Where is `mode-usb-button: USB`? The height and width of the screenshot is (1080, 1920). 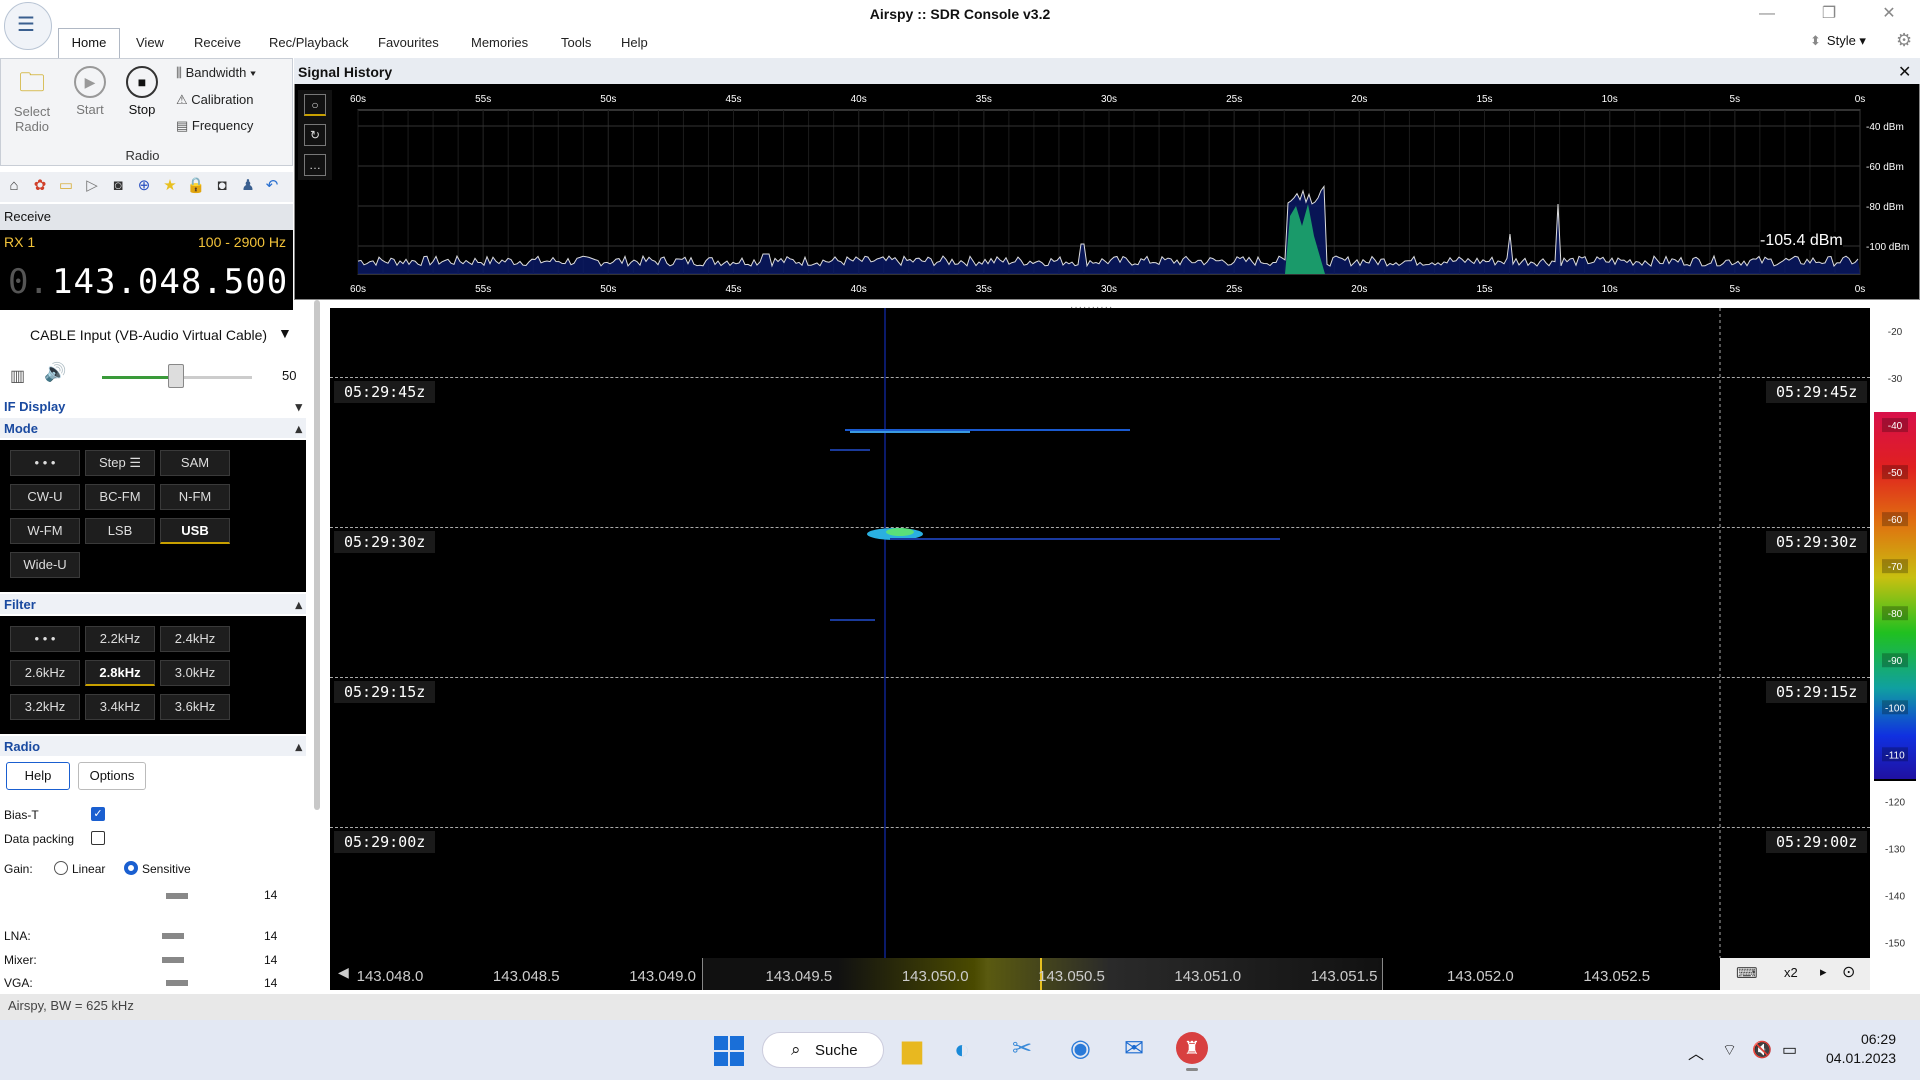
mode-usb-button: USB is located at coordinates (195, 531).